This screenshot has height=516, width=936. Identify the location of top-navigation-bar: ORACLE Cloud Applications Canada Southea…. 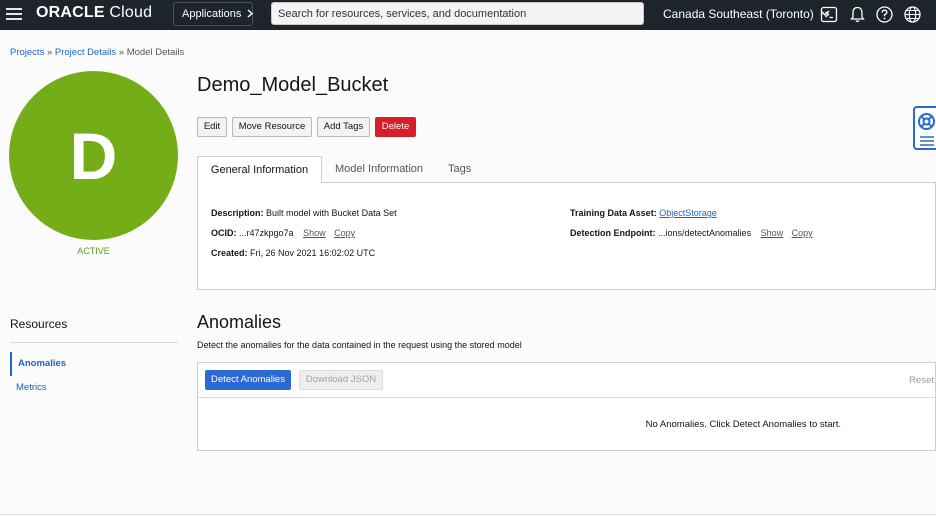
(468, 15).